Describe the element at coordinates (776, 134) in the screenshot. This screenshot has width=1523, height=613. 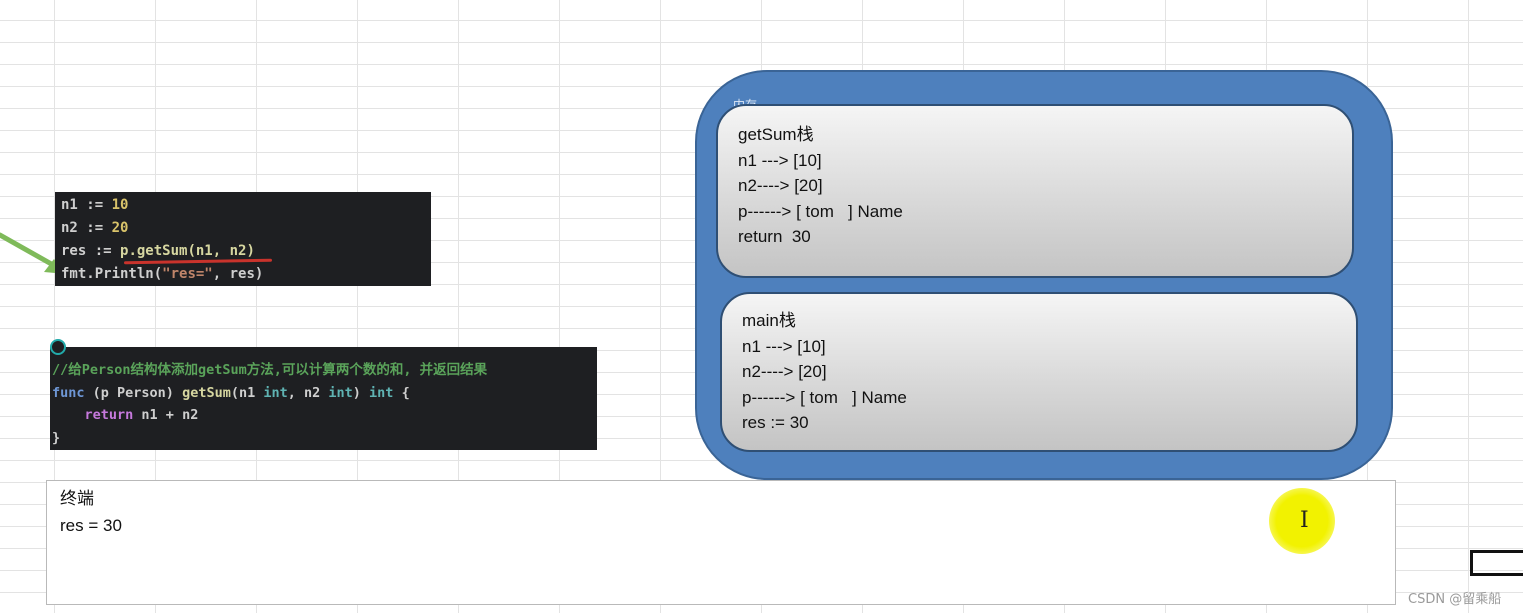
I see `stack-frame-title: getSum栈` at that location.